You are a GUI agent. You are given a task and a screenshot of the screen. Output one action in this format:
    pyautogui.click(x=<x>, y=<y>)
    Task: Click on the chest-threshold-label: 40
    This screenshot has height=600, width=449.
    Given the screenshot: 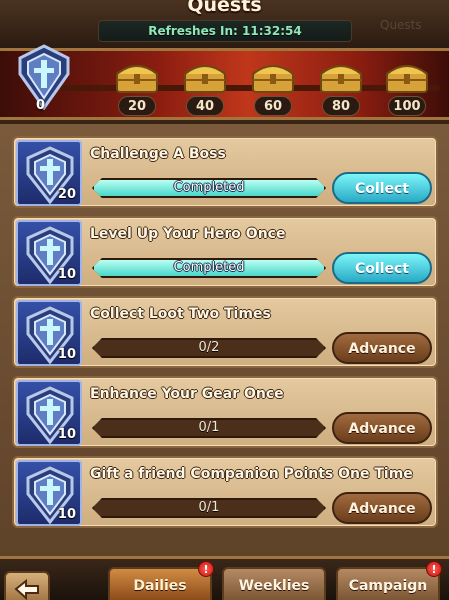 What is the action you would take?
    pyautogui.click(x=205, y=106)
    